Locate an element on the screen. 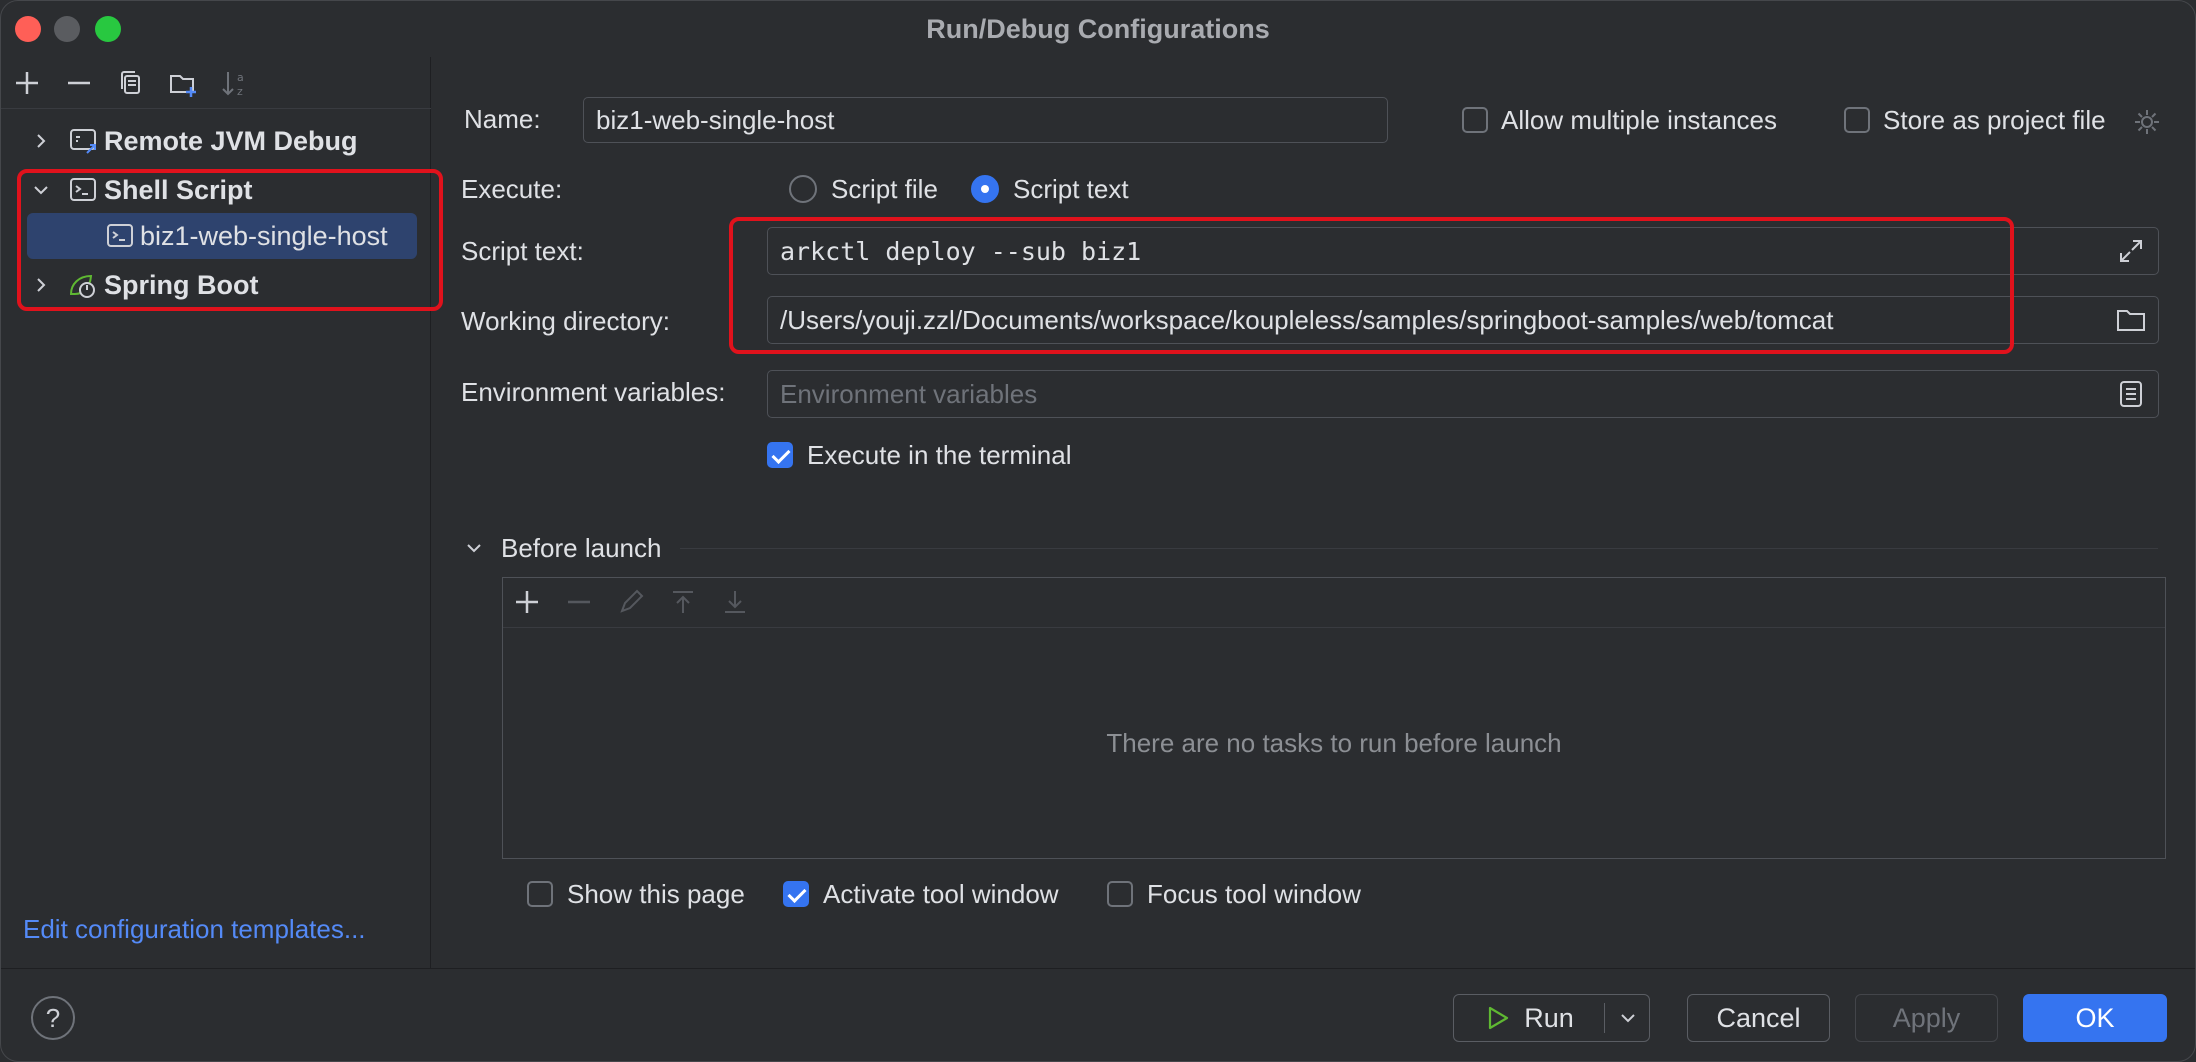 The width and height of the screenshot is (2196, 1062). tree-item-label: Spring Boot is located at coordinates (181, 284).